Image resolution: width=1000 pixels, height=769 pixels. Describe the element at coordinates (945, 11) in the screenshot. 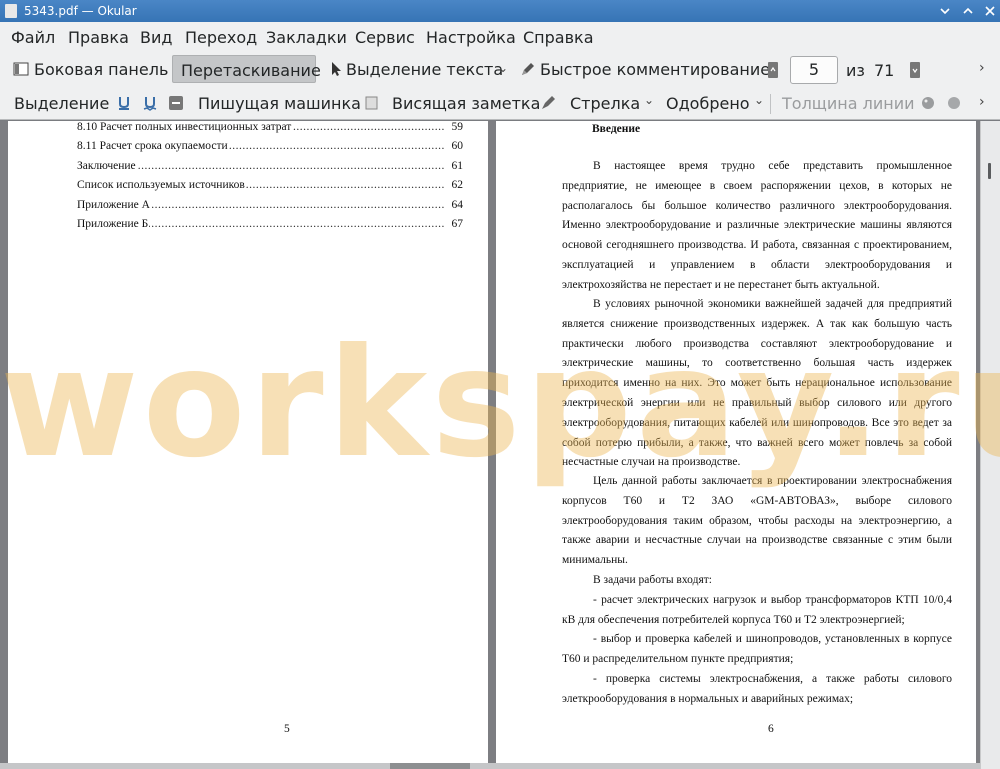

I see `minimize-button` at that location.